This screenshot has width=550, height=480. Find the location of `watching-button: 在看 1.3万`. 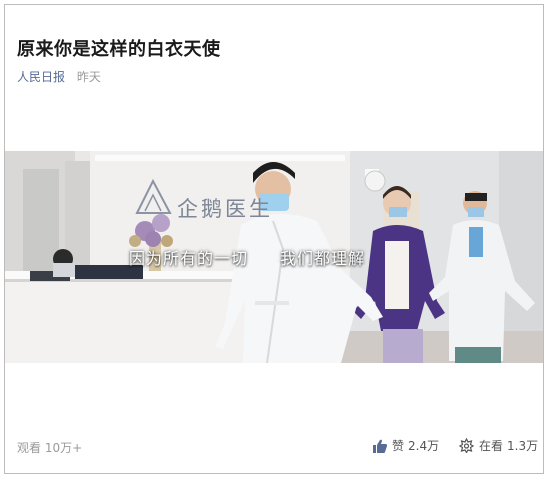

watching-button: 在看 1.3万 is located at coordinates (498, 445).